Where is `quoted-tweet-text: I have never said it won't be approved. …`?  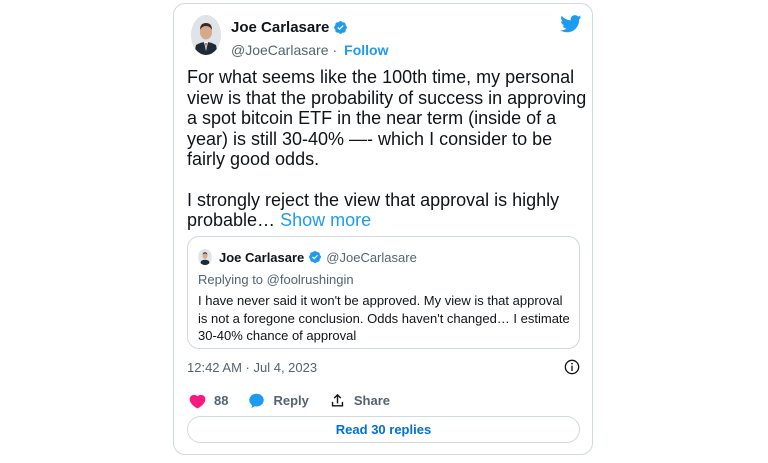 quoted-tweet-text: I have never said it won't be approved. … is located at coordinates (384, 318).